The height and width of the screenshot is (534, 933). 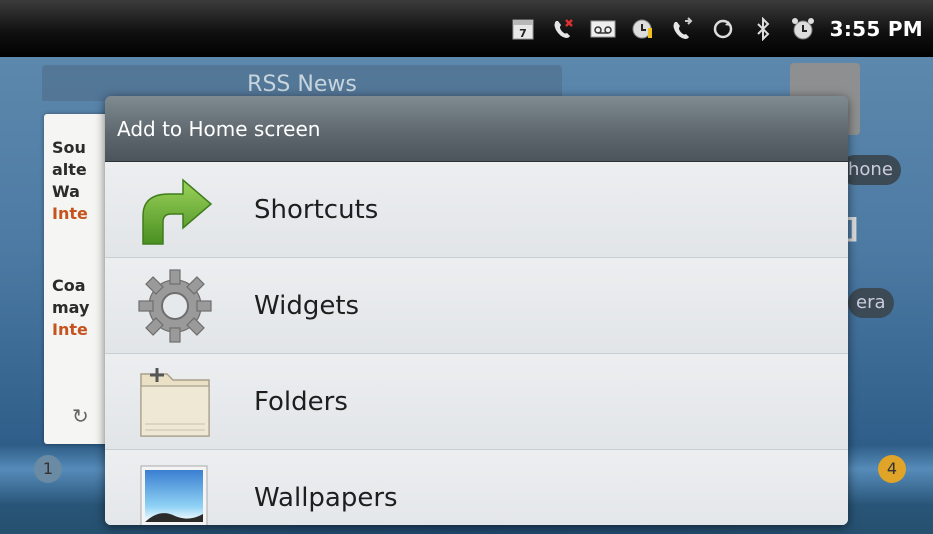 I want to click on alarm-alert-icon, so click(x=643, y=29).